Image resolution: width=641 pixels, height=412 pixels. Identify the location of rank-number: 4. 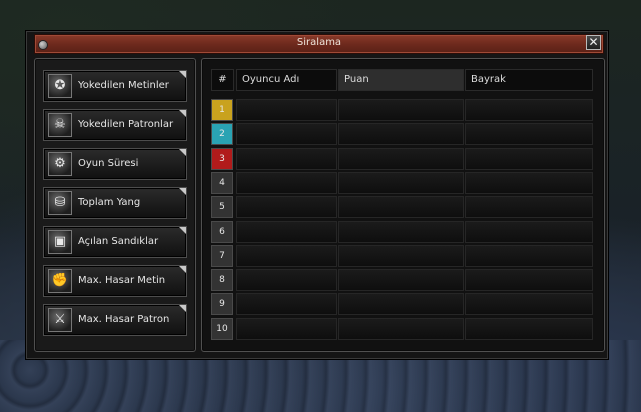
(222, 182).